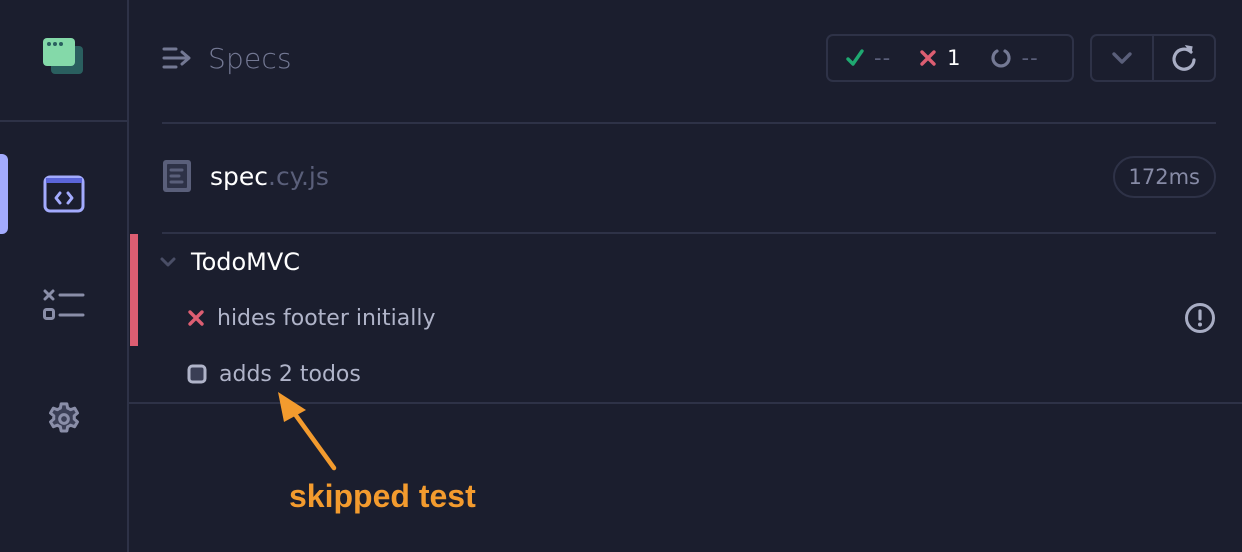 The width and height of the screenshot is (1242, 552). I want to click on annotation-arrow-icon, so click(307, 431).